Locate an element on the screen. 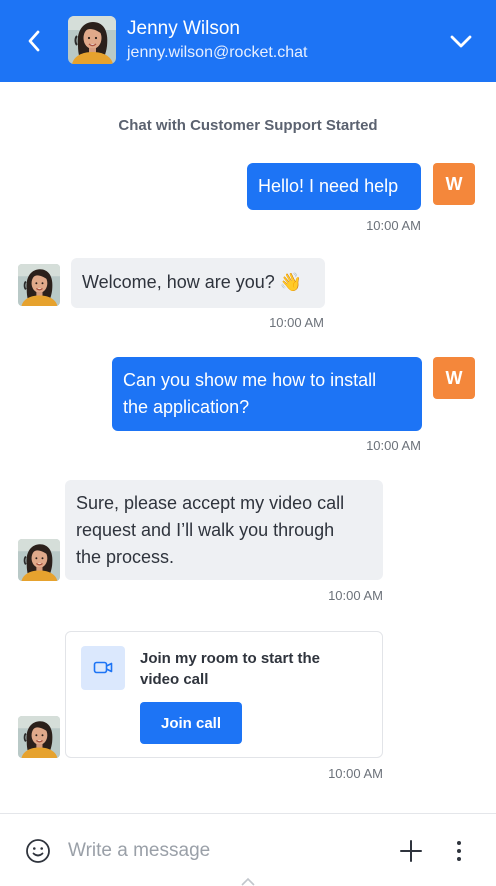 Image resolution: width=496 pixels, height=886 pixels. message-text: Welcome, how are you? 👋 is located at coordinates (192, 282).